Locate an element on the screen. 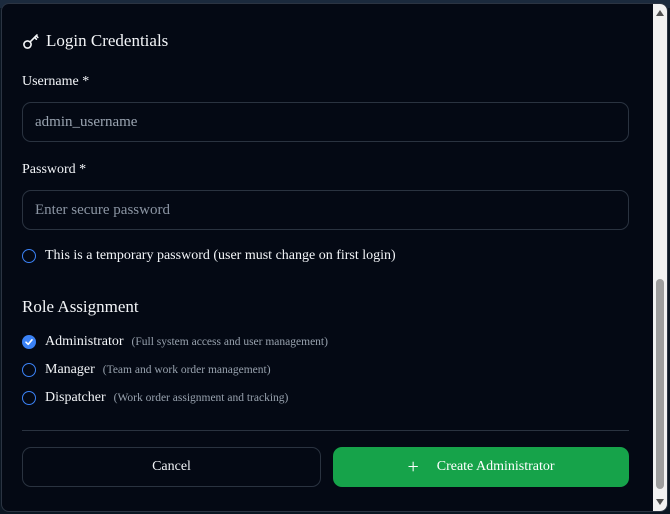  plus-icon: + is located at coordinates (413, 467).